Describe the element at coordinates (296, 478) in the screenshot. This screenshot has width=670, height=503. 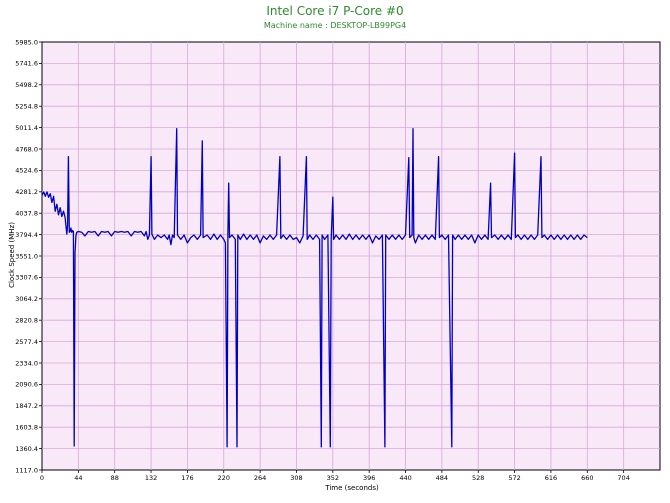
I see `x-tick-label: 308` at that location.